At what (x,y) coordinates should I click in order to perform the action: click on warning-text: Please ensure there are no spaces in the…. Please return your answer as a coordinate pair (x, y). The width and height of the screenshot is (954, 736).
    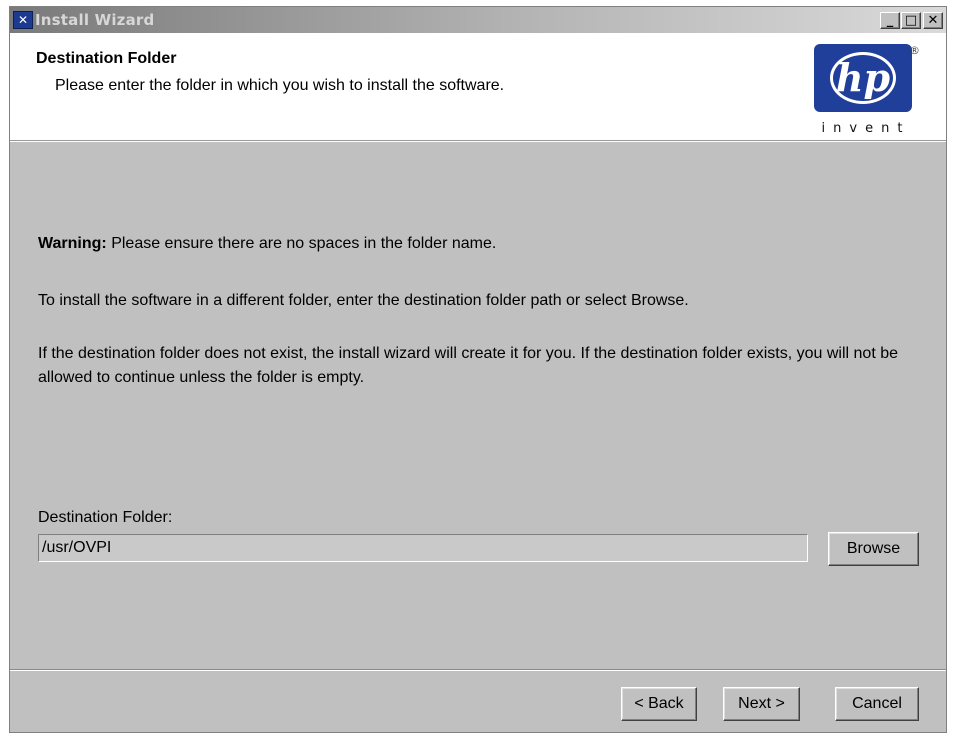
    Looking at the image, I should click on (304, 243).